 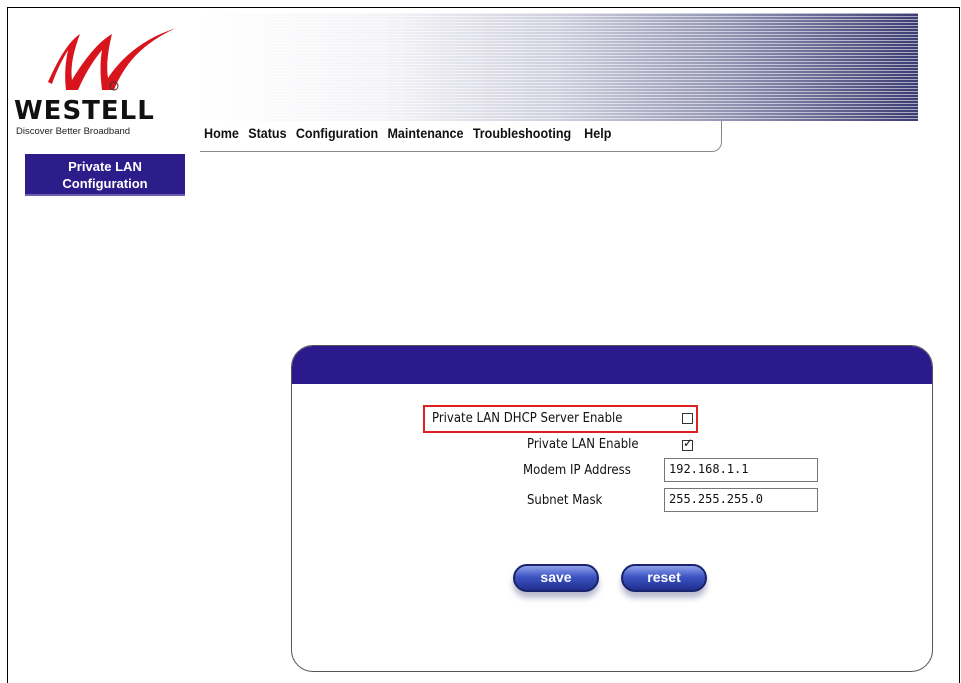 I want to click on westell-w-logo-icon, so click(x=112, y=59).